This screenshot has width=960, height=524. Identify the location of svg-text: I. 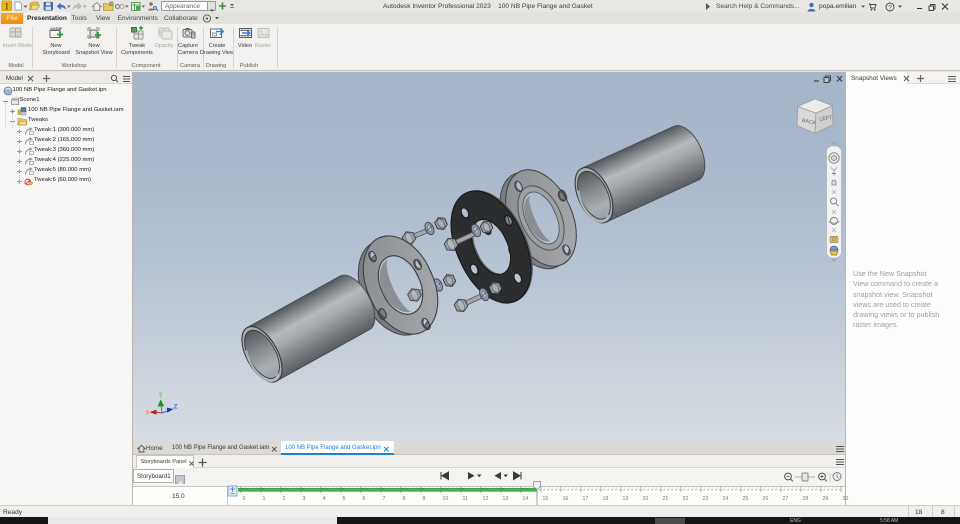
(7, 6).